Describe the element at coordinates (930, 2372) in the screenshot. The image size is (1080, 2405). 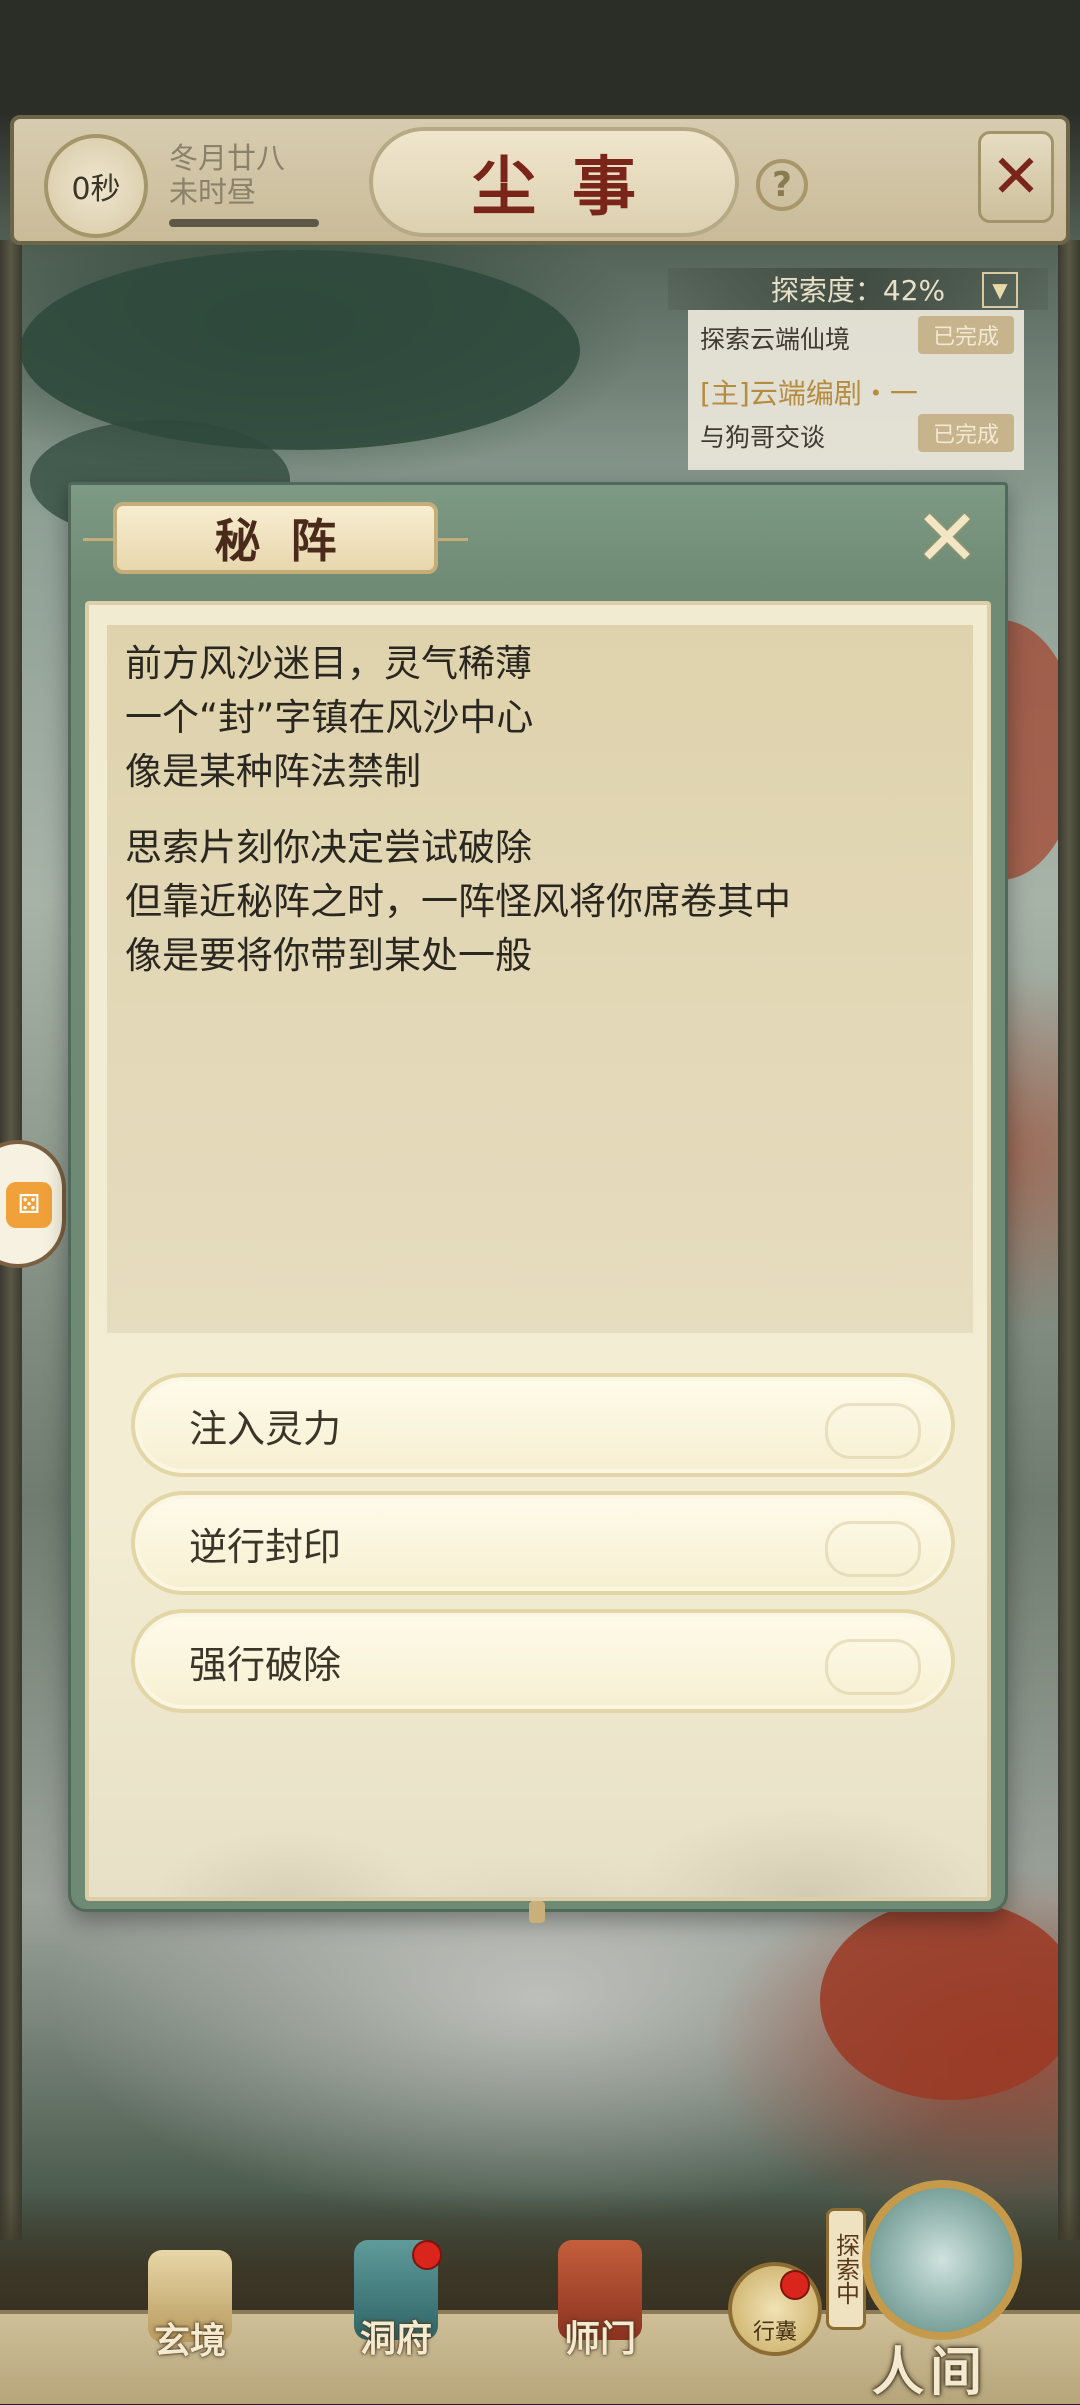
I see `world-label: 人间` at that location.